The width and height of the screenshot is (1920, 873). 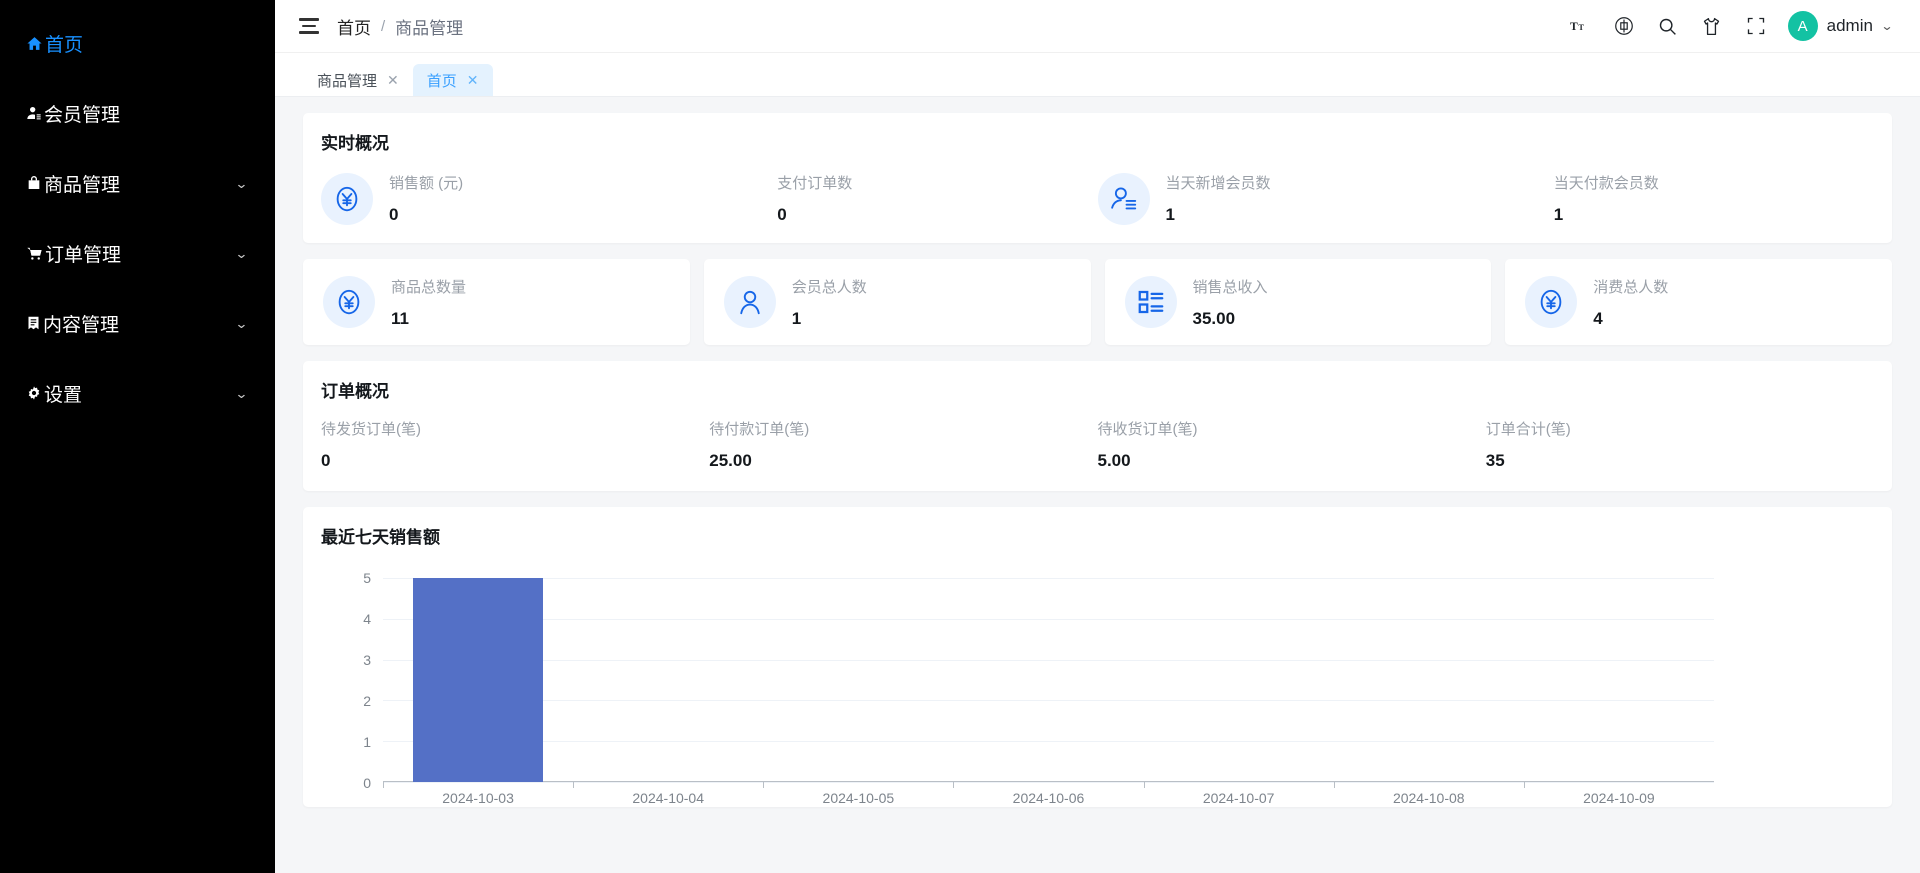 What do you see at coordinates (1756, 26) in the screenshot?
I see `fullscreen-icon` at bounding box center [1756, 26].